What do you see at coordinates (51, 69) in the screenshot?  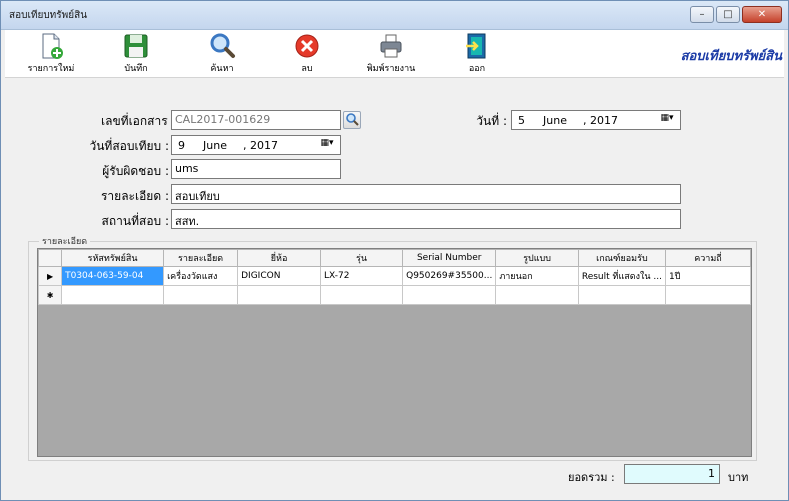 I see `new-item-label: รายการใหม่` at bounding box center [51, 69].